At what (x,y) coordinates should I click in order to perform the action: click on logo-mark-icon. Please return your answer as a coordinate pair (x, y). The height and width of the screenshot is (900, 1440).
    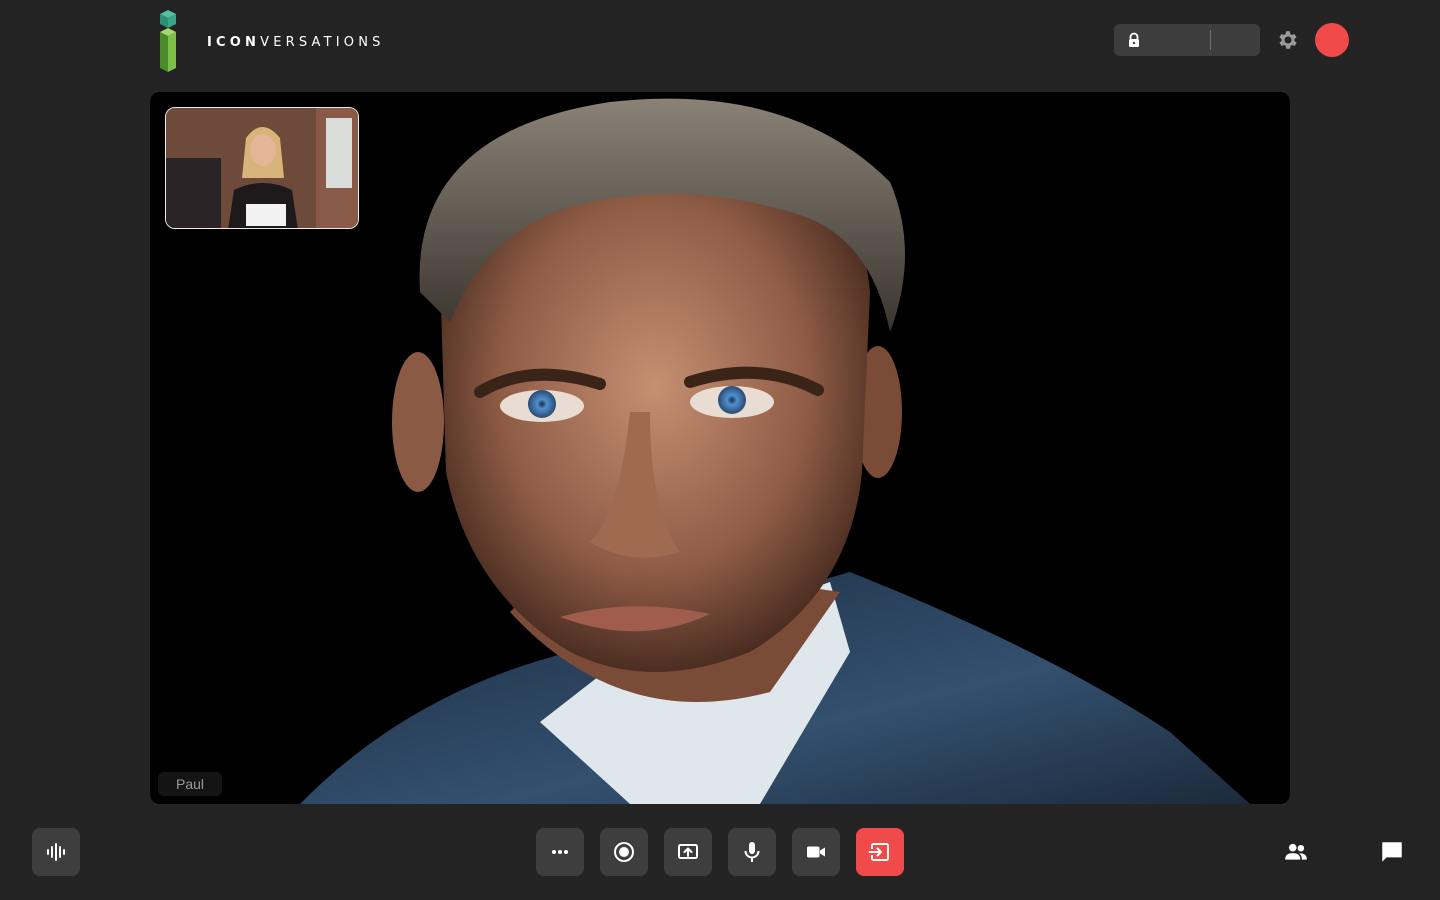
    Looking at the image, I should click on (168, 41).